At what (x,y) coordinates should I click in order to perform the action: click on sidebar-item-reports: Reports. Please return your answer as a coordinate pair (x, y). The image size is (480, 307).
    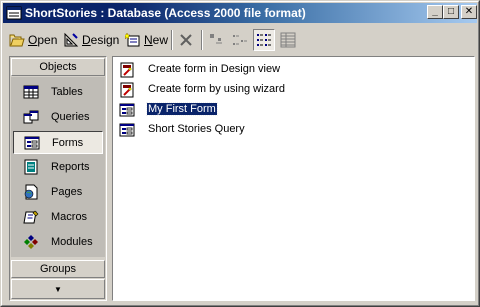
    Looking at the image, I should click on (58, 167).